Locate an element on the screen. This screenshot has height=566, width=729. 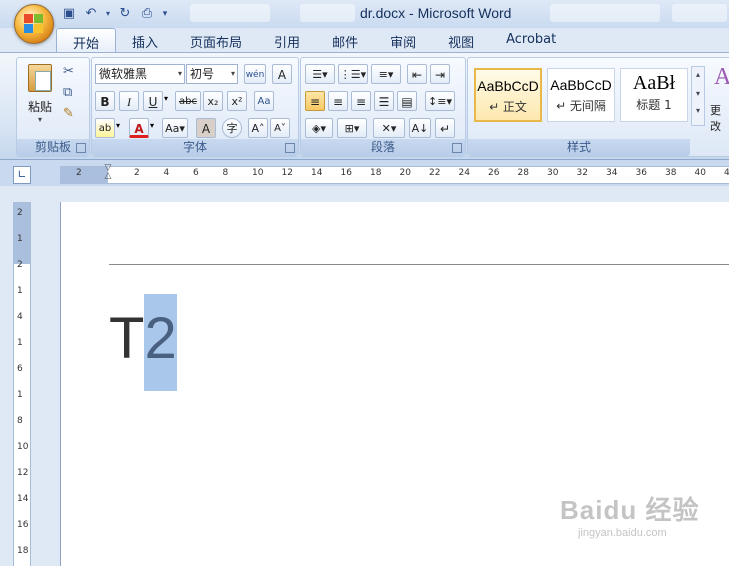
ribbon-tabs: 开始 插入 页面布局 引用 邮件 审阅 视图 Acrobat is located at coordinates (314, 40).